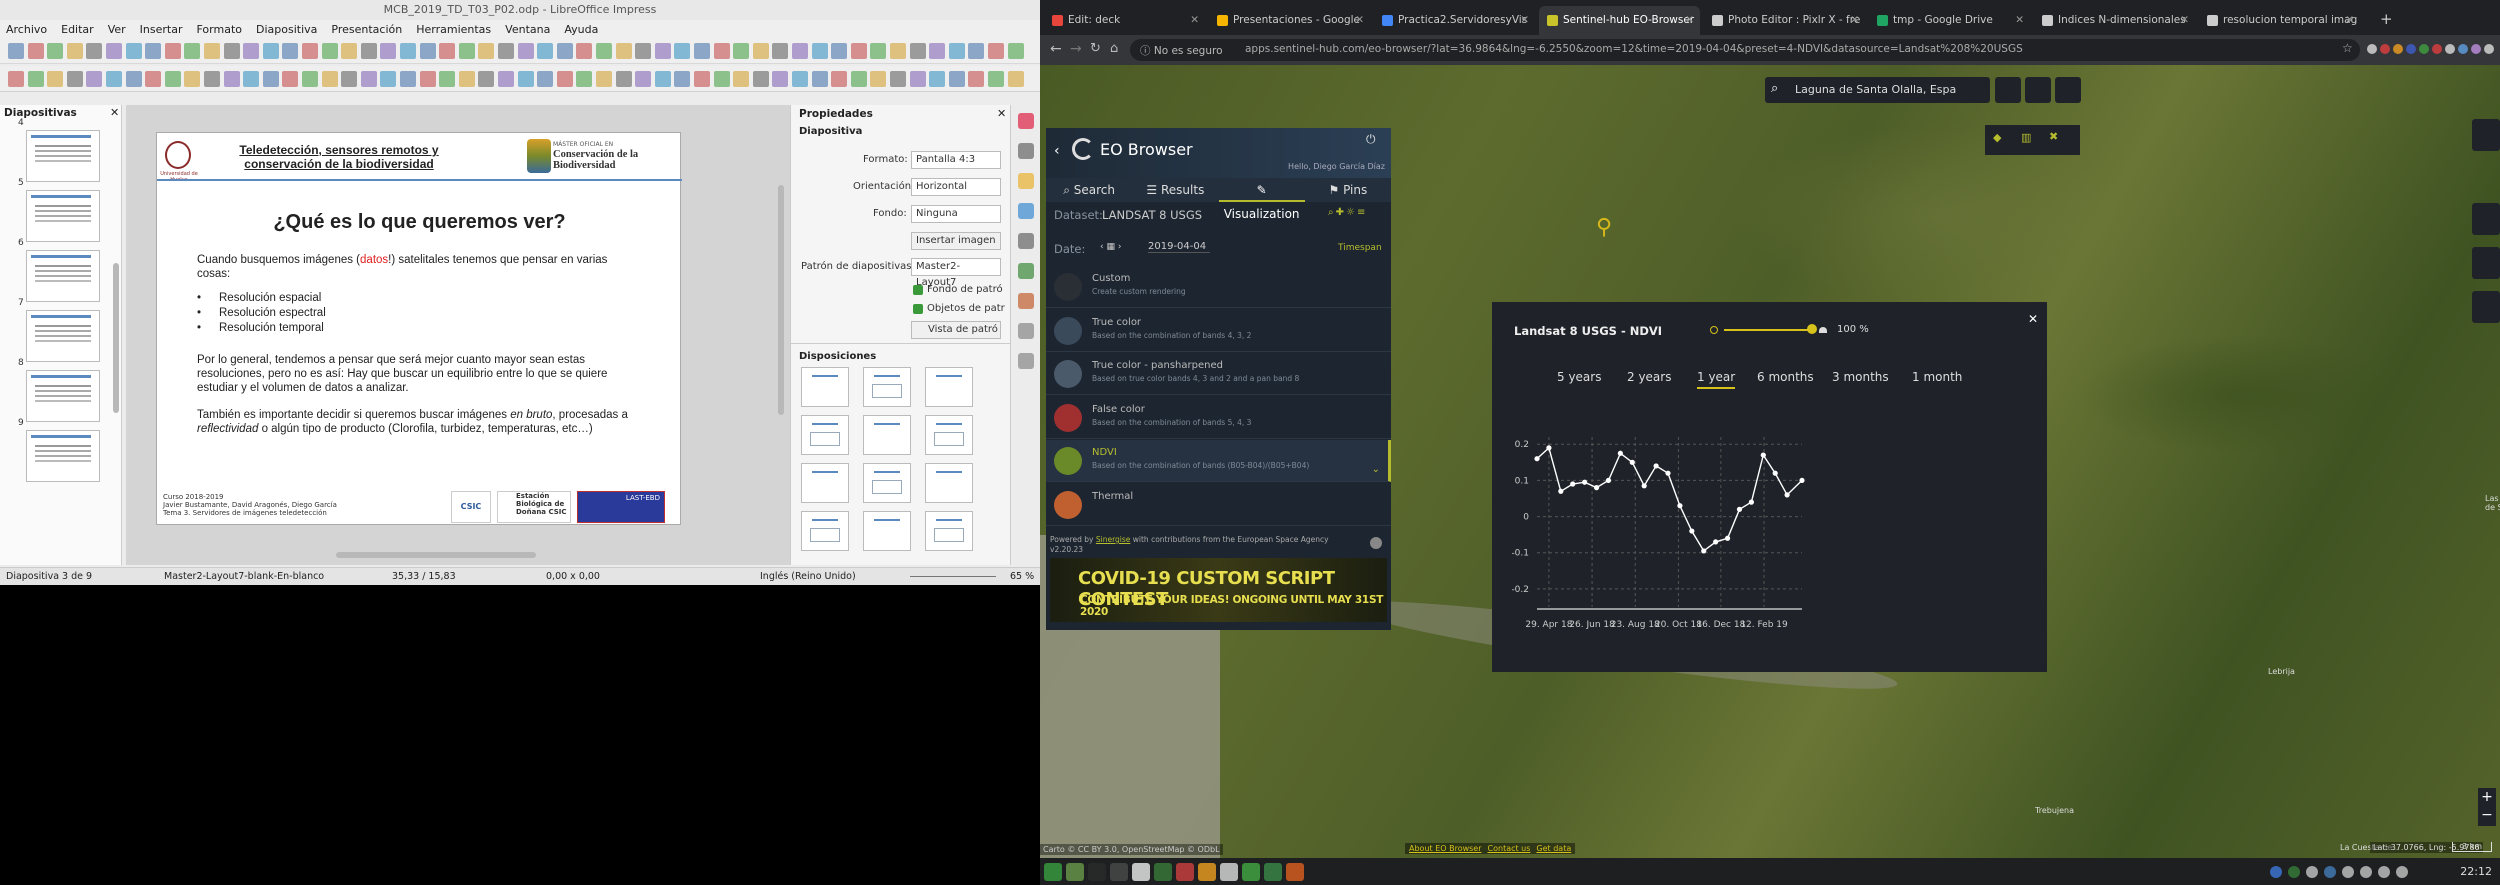 This screenshot has height=885, width=2500. What do you see at coordinates (2487, 797) in the screenshot?
I see `zoom-in-icon: +` at bounding box center [2487, 797].